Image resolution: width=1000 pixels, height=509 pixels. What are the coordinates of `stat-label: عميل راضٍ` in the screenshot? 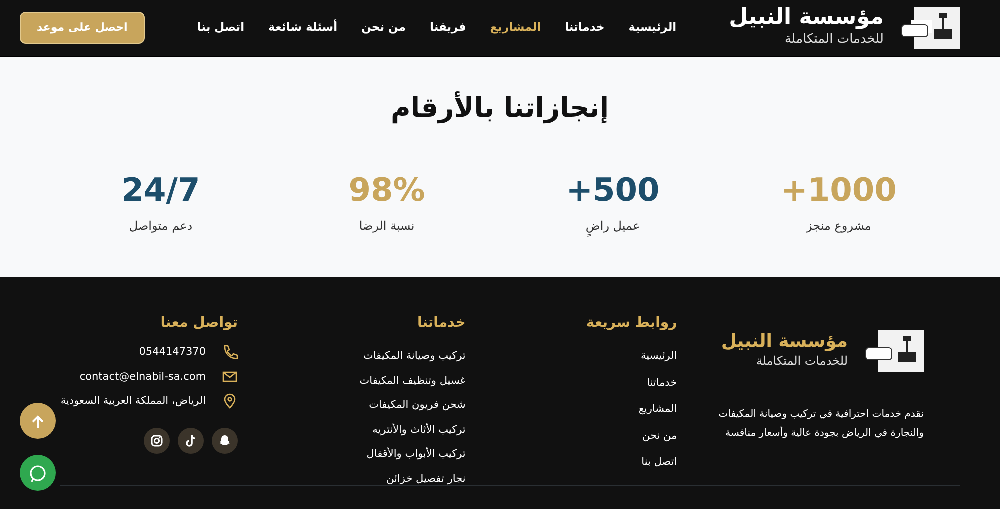 It's located at (613, 225).